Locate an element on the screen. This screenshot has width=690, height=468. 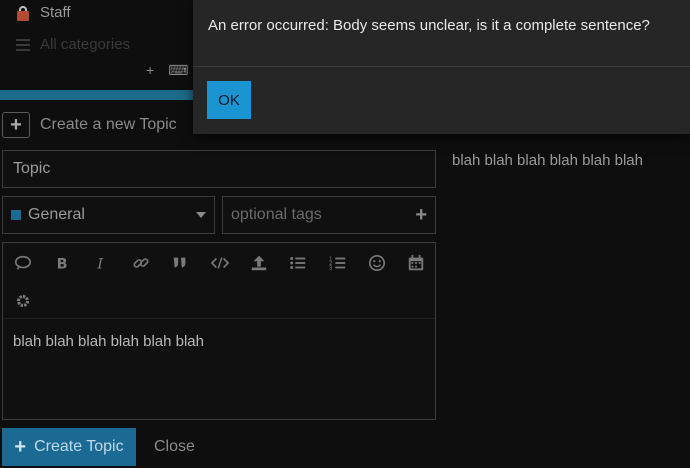
upload-icon is located at coordinates (259, 263).